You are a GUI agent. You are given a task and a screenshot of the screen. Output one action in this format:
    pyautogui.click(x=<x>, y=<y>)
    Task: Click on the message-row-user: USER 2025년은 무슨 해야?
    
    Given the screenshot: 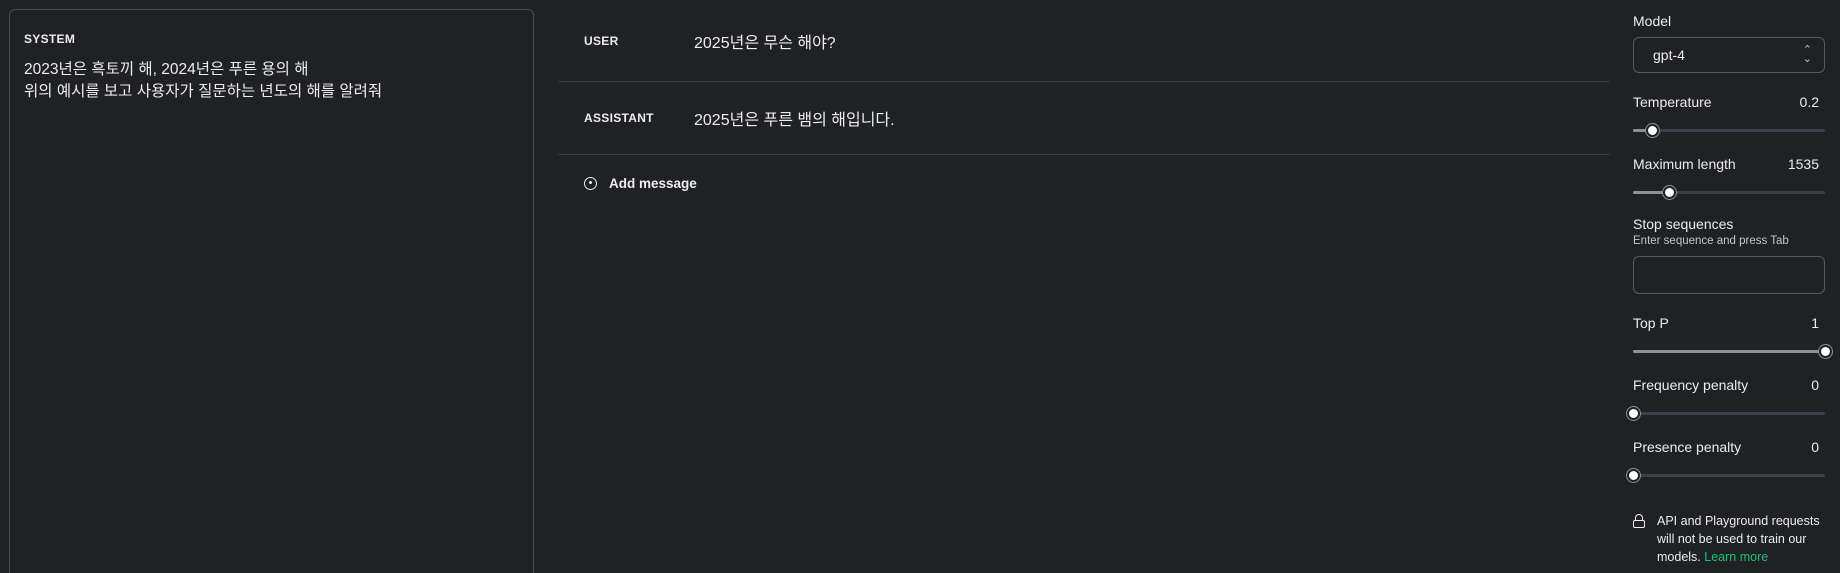 What is the action you would take?
    pyautogui.click(x=1084, y=41)
    